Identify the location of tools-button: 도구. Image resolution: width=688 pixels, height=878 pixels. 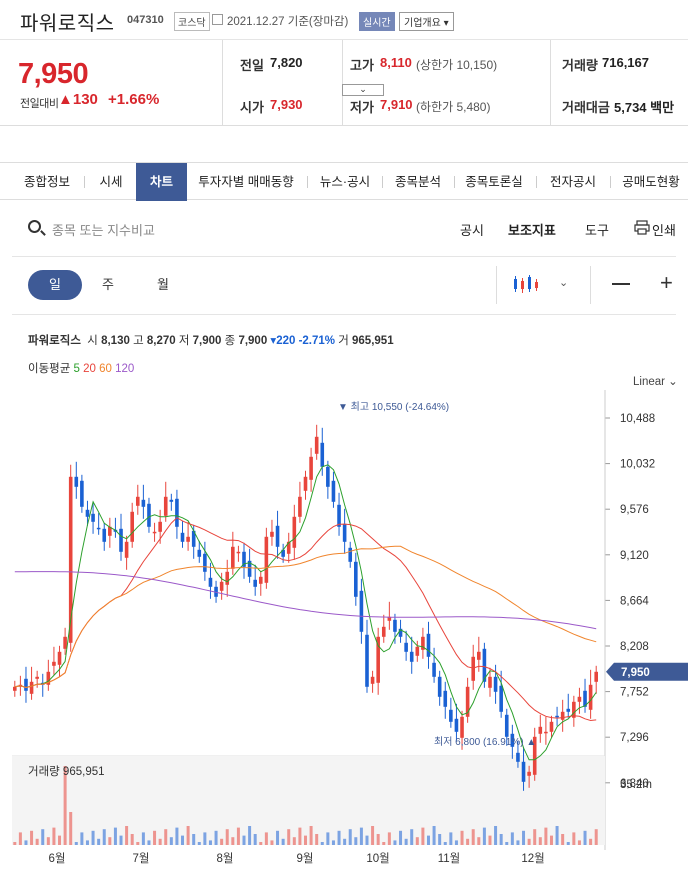
(597, 229).